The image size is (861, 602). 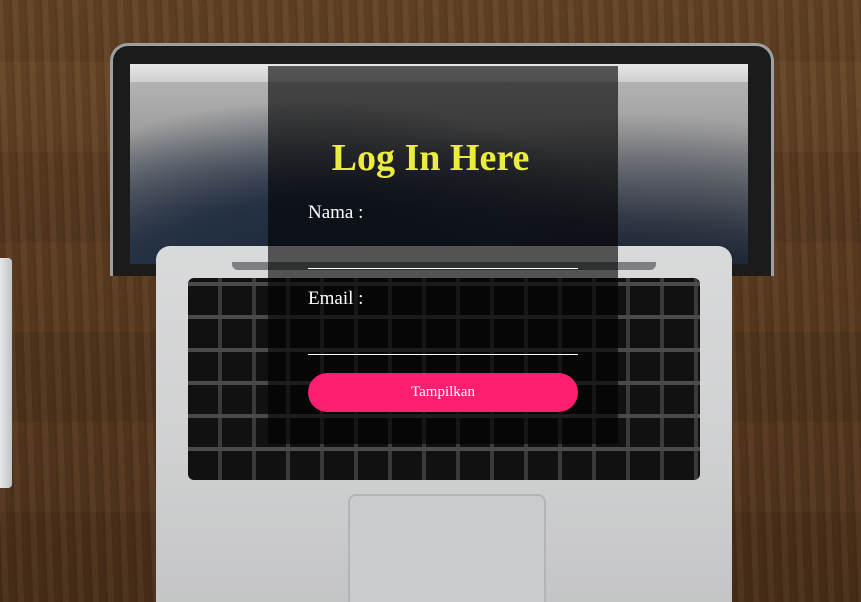 What do you see at coordinates (443, 392) in the screenshot?
I see `submit-button: Tampilkan` at bounding box center [443, 392].